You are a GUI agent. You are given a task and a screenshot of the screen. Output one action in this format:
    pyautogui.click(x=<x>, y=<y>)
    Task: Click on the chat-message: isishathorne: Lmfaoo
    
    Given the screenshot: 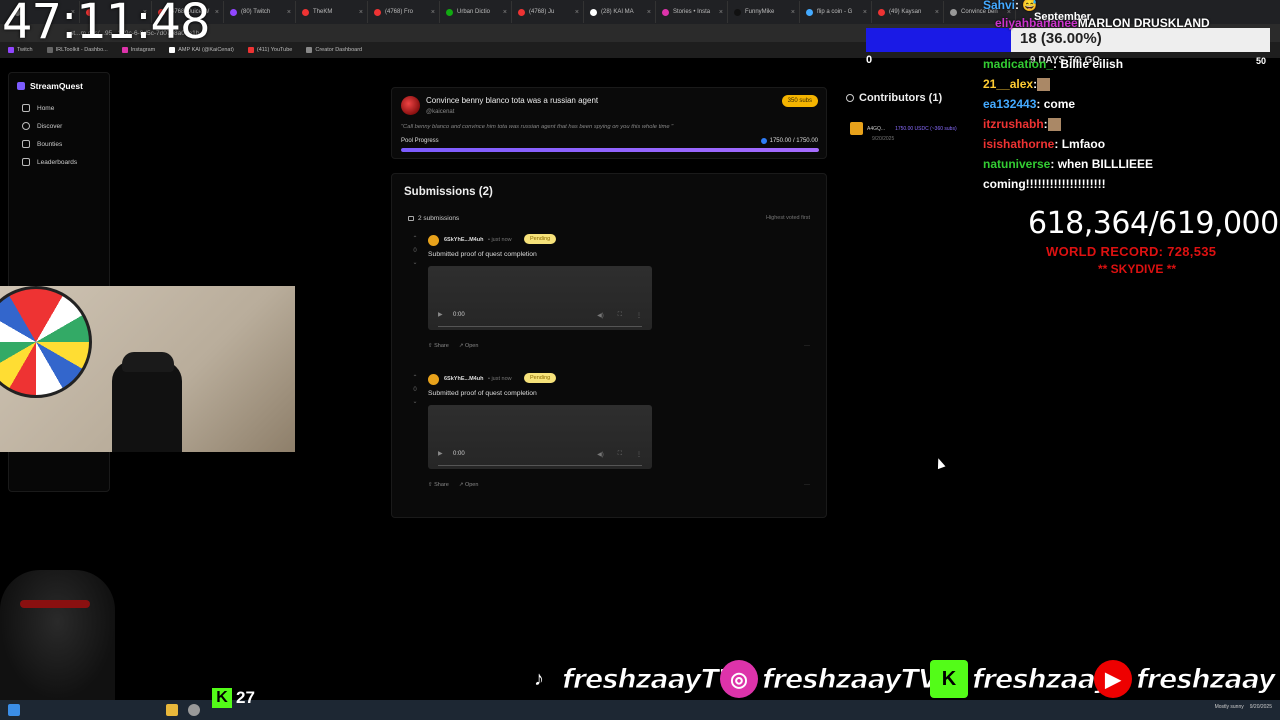 What is the action you would take?
    pyautogui.click(x=1044, y=144)
    